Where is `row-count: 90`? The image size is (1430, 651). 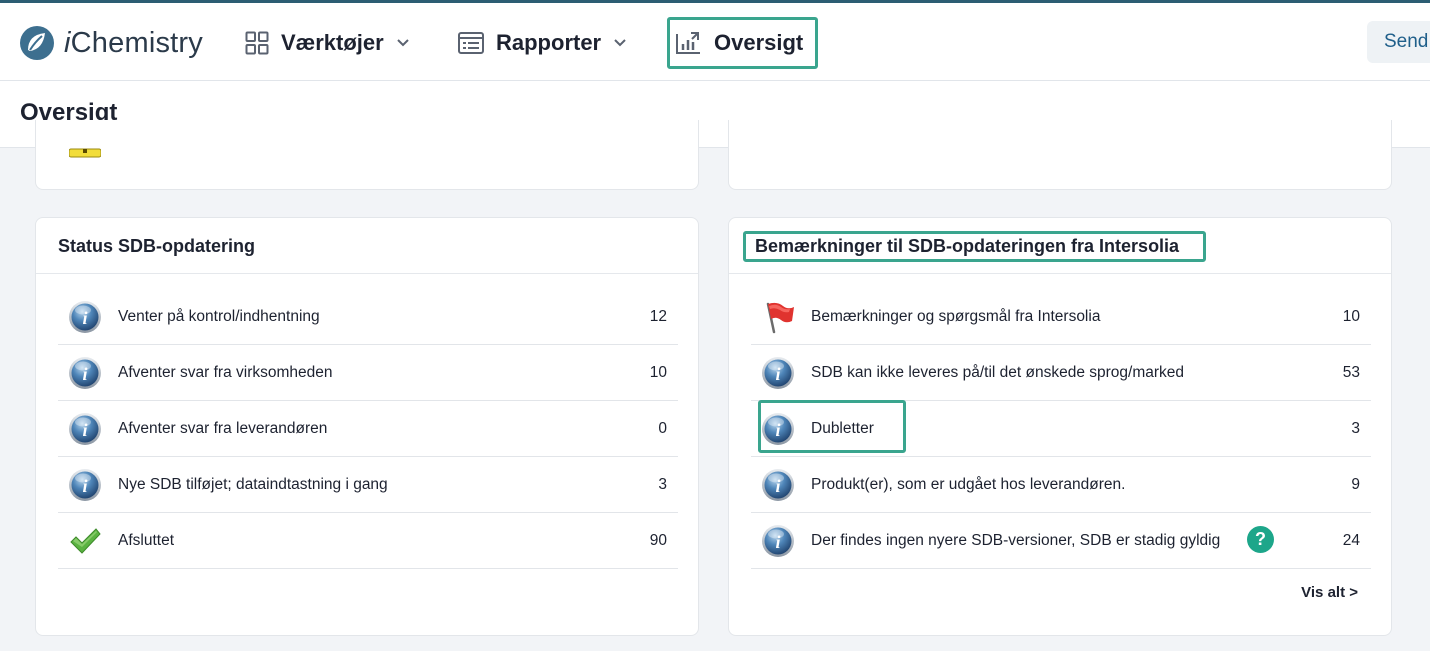 row-count: 90 is located at coordinates (658, 540).